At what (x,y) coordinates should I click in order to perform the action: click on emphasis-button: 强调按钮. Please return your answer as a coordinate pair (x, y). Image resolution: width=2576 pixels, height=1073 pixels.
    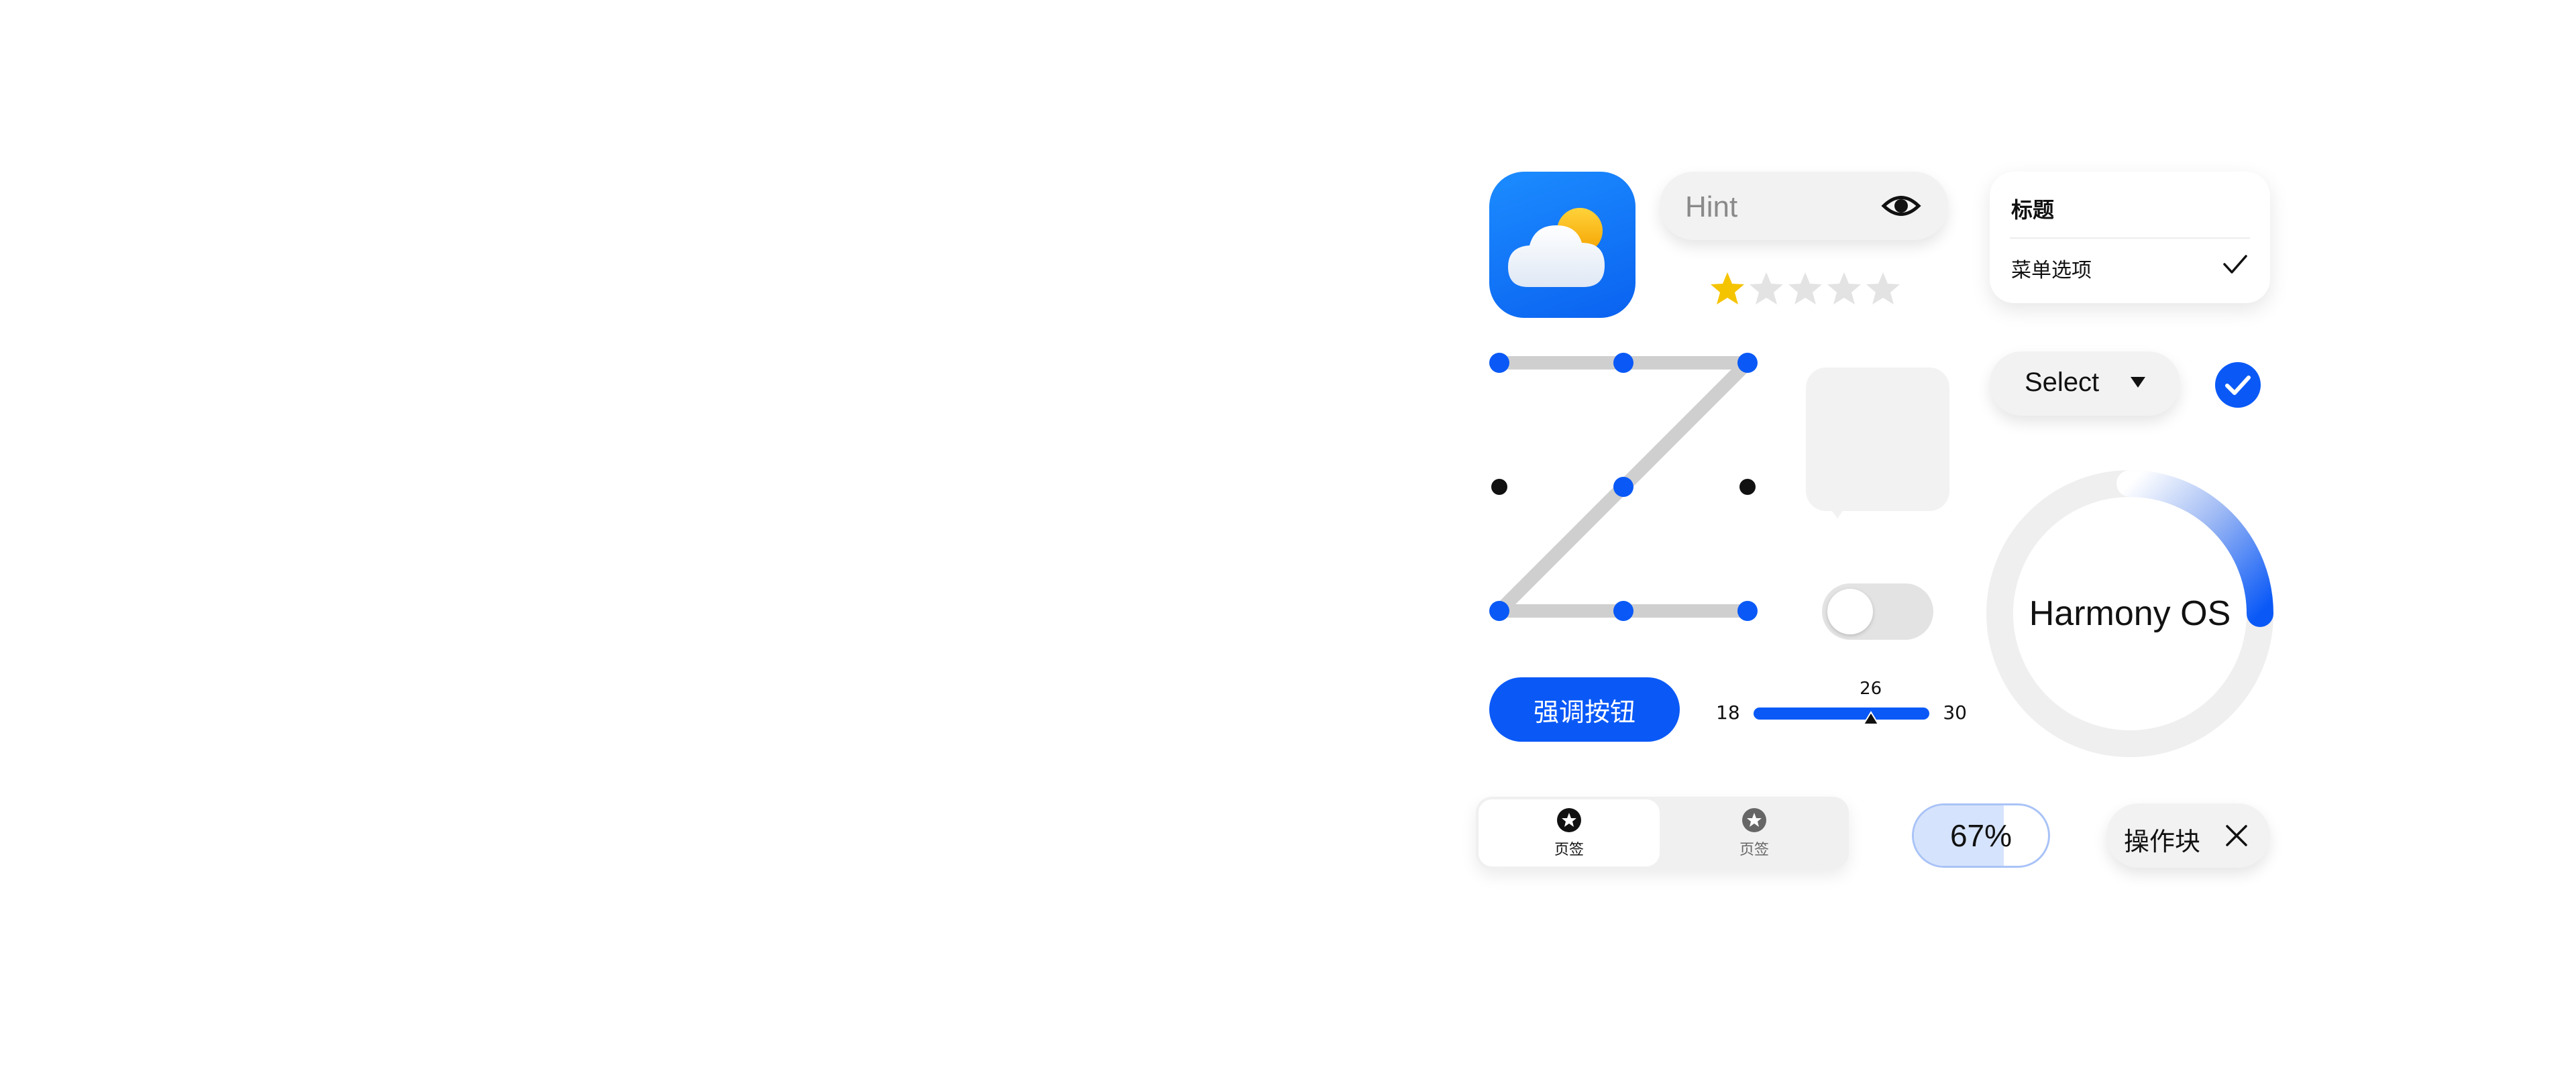
    Looking at the image, I should click on (1584, 709).